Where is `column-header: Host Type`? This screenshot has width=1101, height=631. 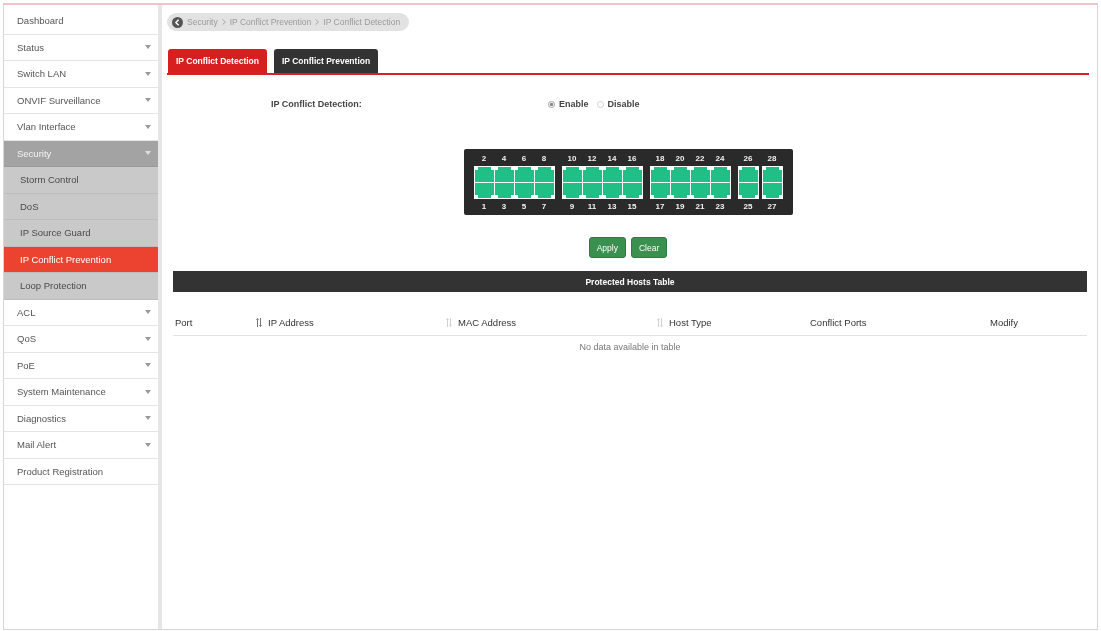
column-header: Host Type is located at coordinates (690, 323).